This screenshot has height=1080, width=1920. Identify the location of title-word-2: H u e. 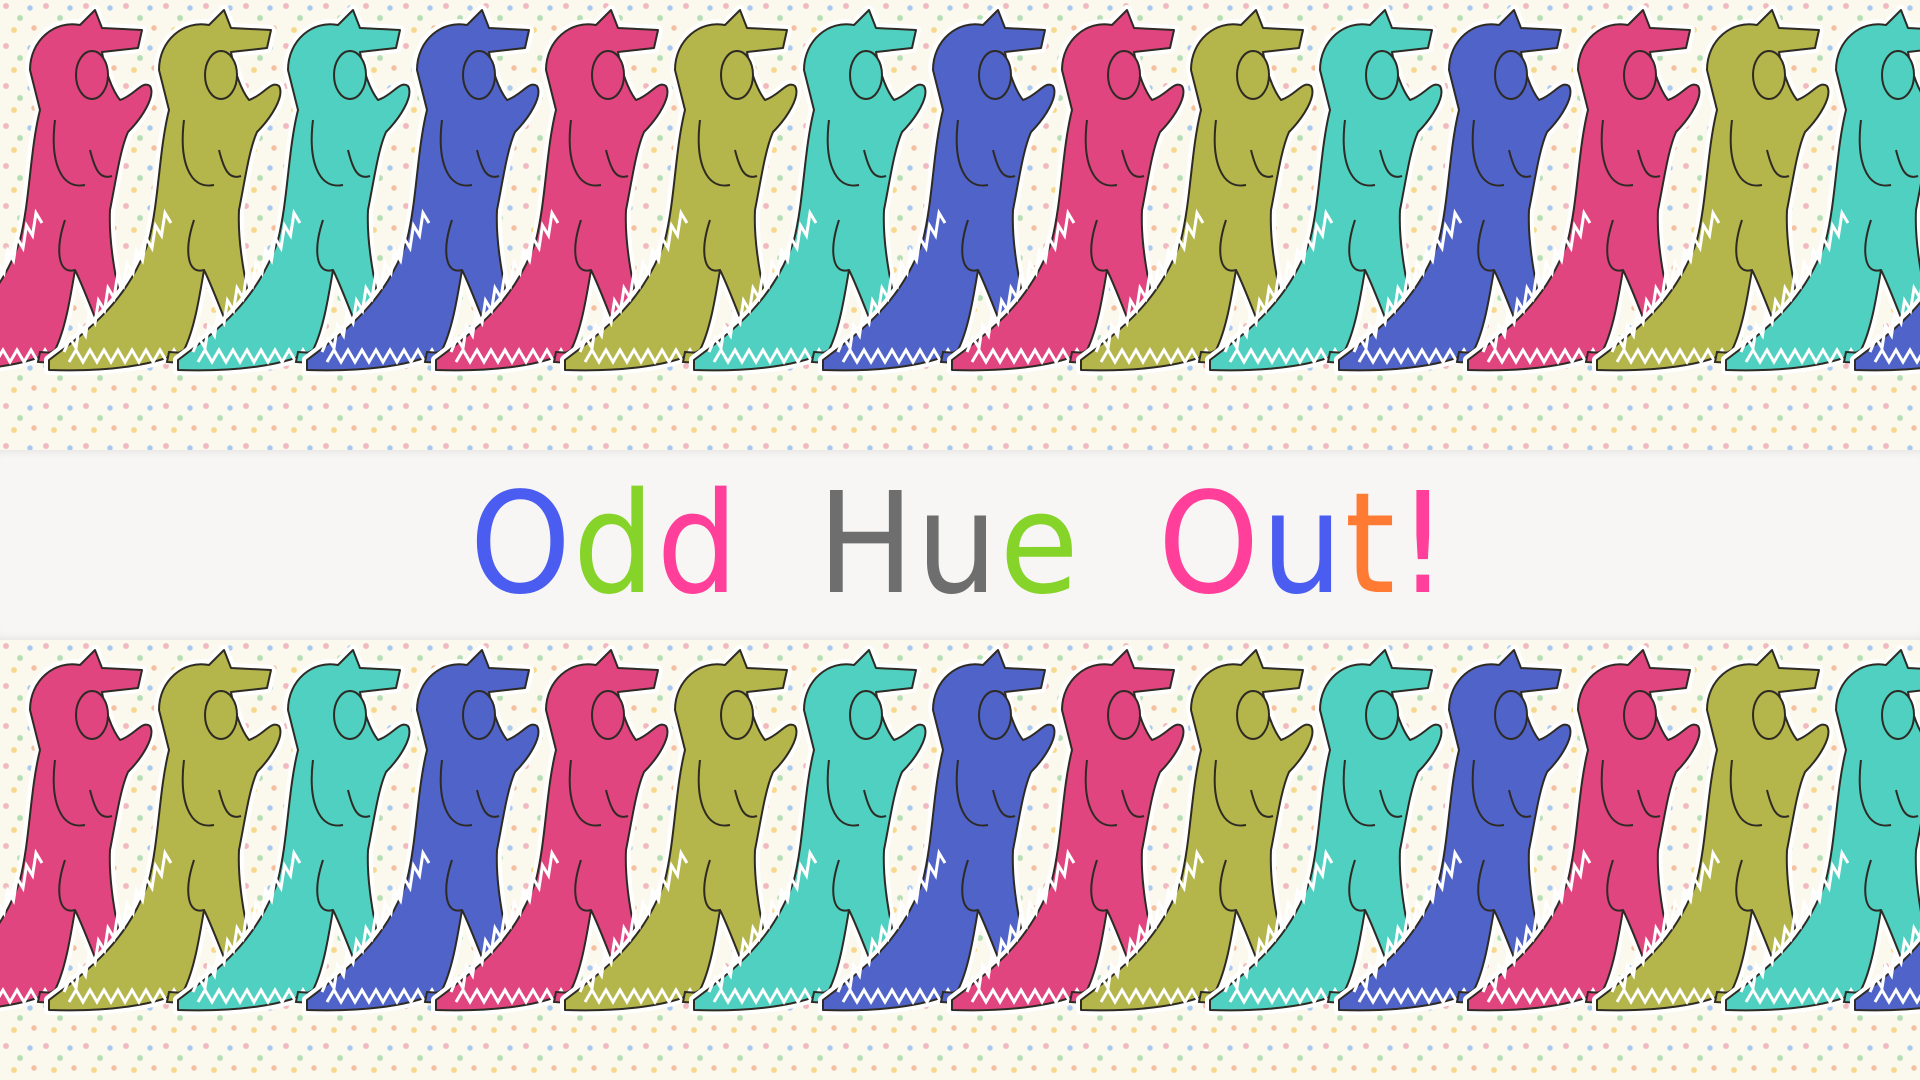
(948, 545).